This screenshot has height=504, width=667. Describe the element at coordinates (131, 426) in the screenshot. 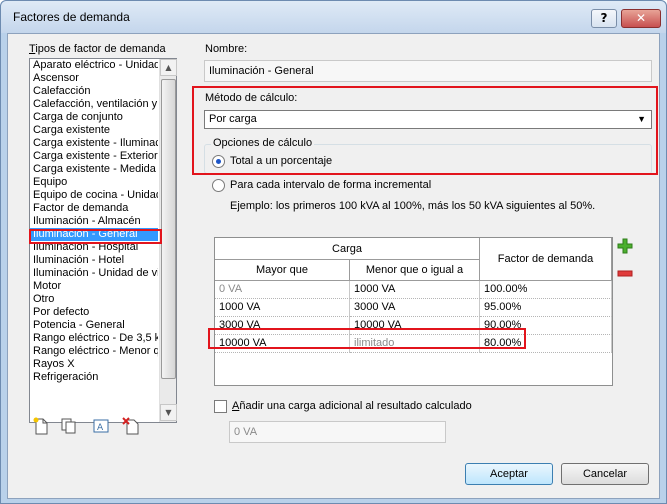

I see `delete-icon` at that location.